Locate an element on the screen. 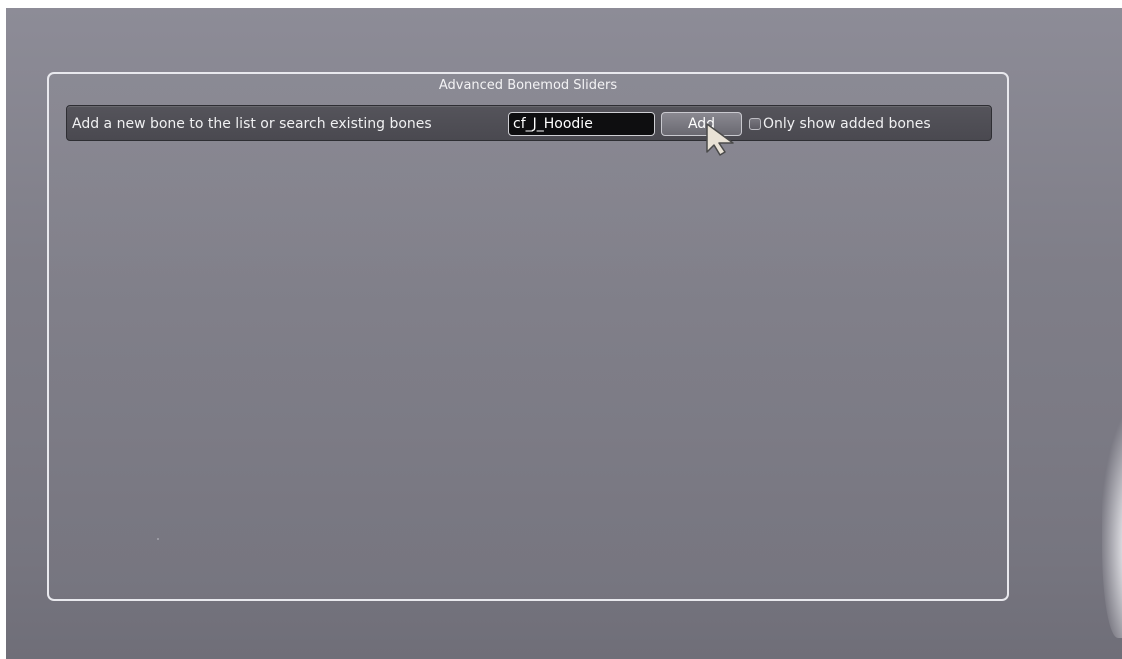 This screenshot has height=659, width=1122. window-title: Advanced Bonemod Sliders is located at coordinates (528, 85).